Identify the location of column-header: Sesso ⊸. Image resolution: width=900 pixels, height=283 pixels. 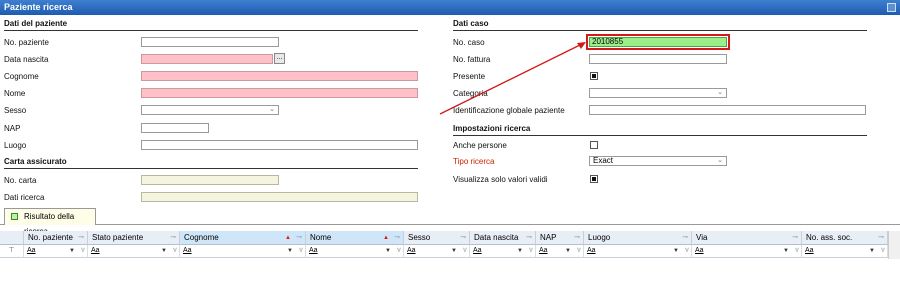
(437, 238).